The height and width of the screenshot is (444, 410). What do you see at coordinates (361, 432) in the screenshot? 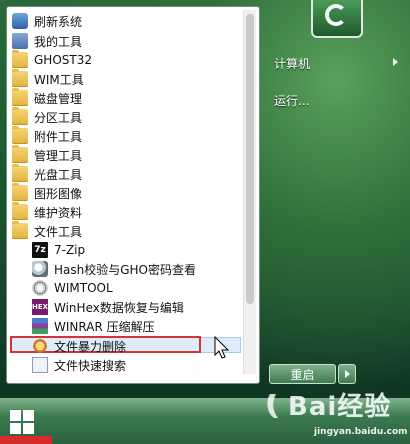
I see `watermark-url: jingyan.baidu.com` at bounding box center [361, 432].